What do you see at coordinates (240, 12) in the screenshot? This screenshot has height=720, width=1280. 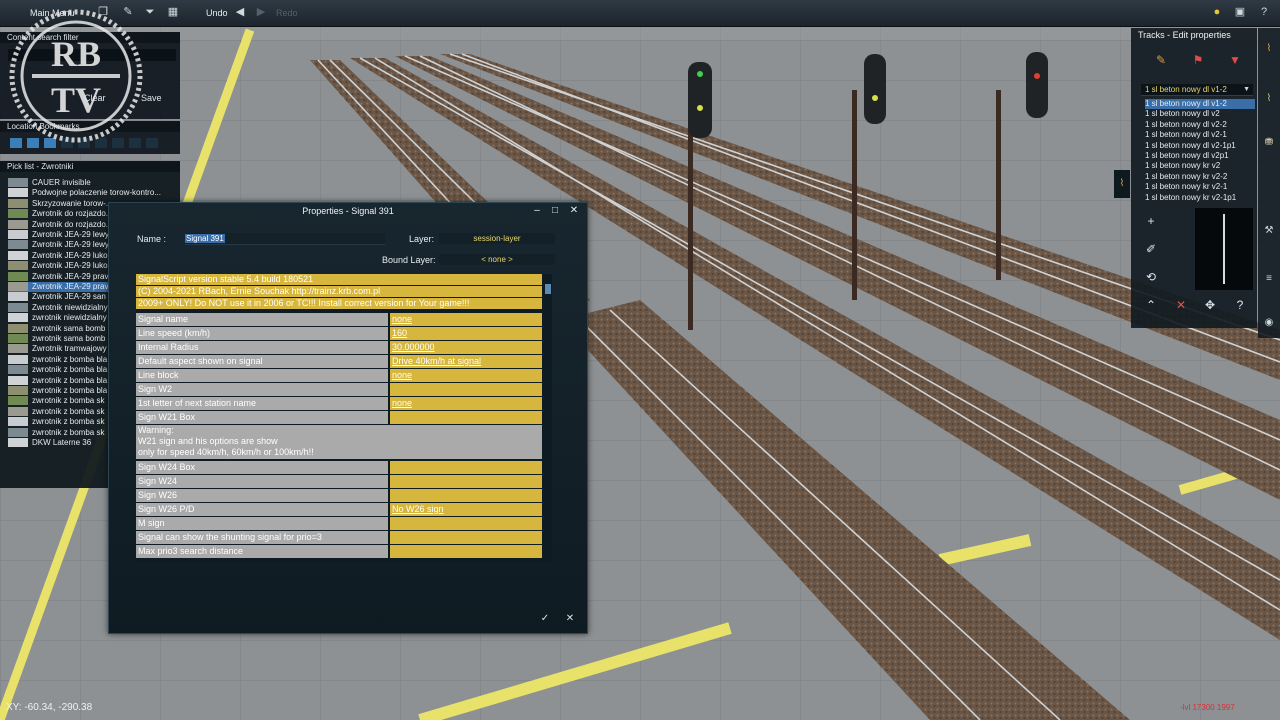 I see `undo-arrow-icon: ◀` at bounding box center [240, 12].